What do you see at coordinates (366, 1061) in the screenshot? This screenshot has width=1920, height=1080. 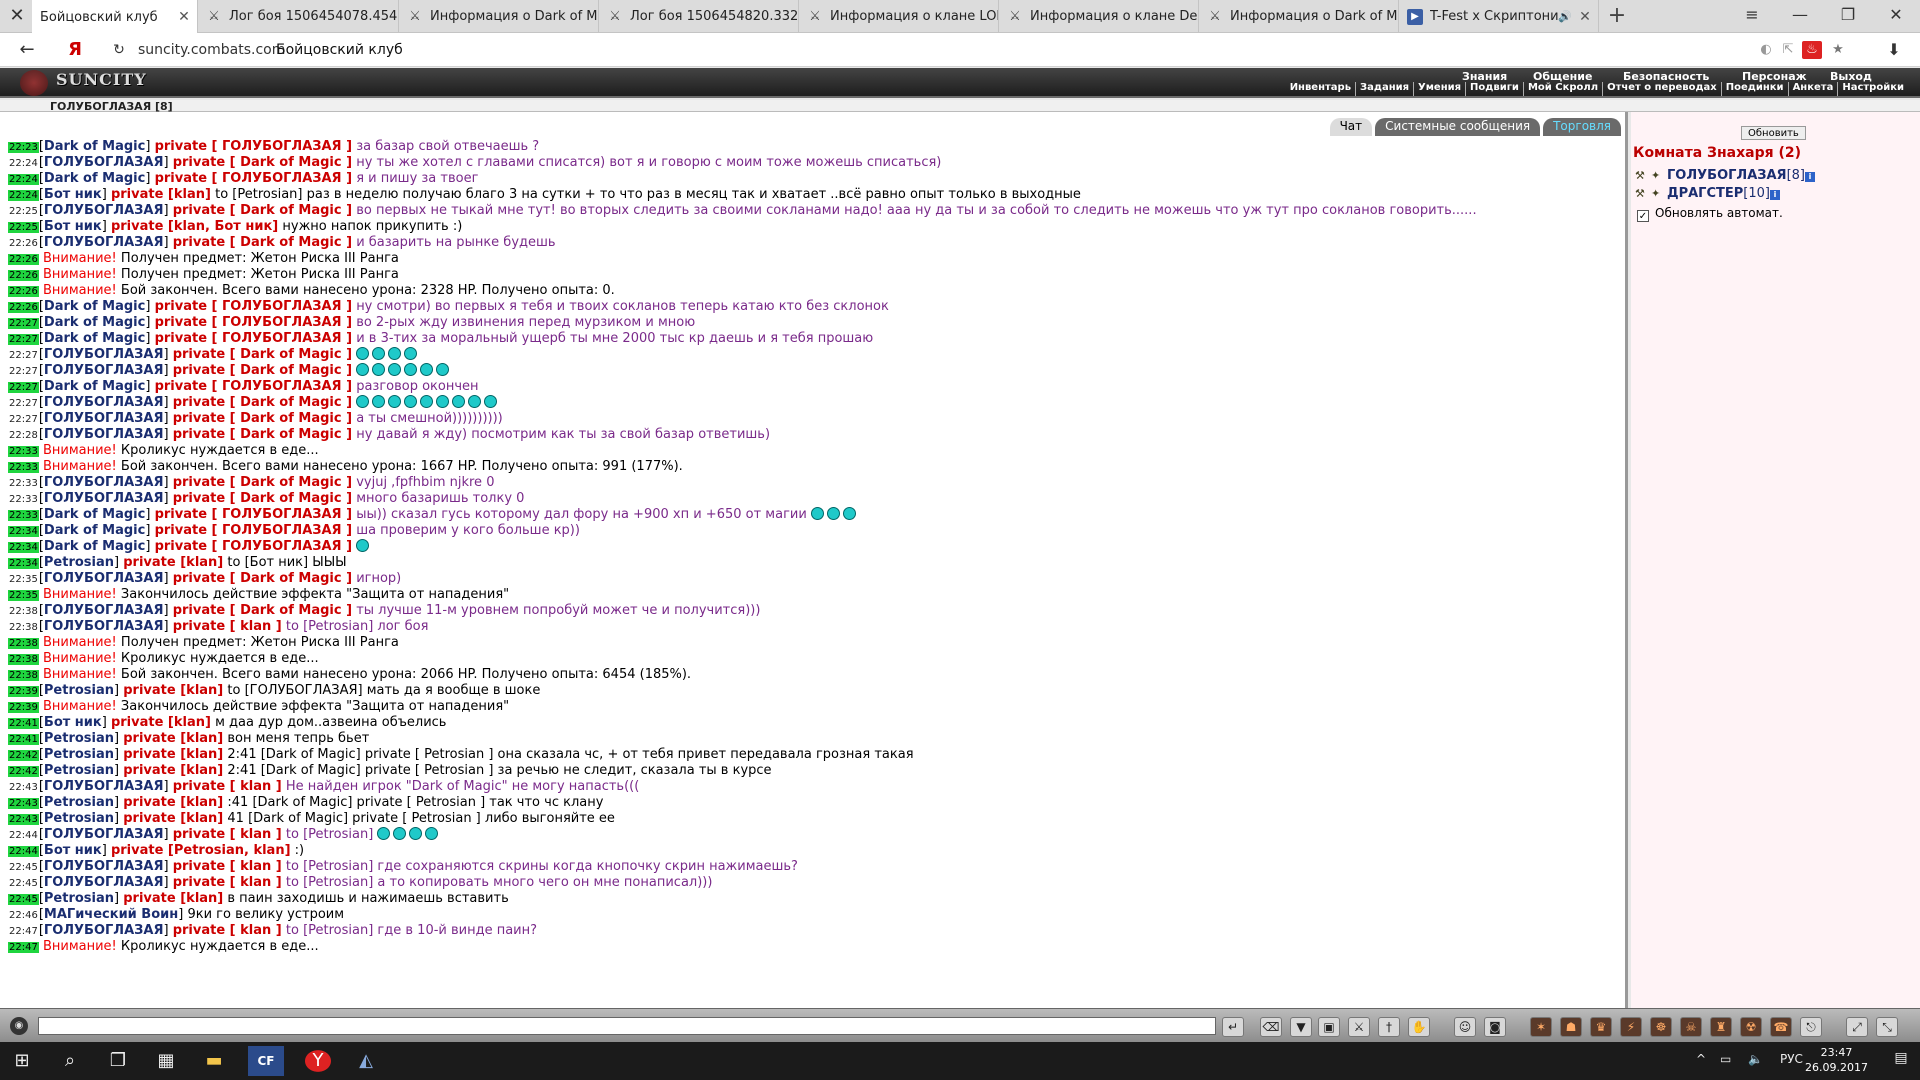 I see `paint-icon: ◭` at bounding box center [366, 1061].